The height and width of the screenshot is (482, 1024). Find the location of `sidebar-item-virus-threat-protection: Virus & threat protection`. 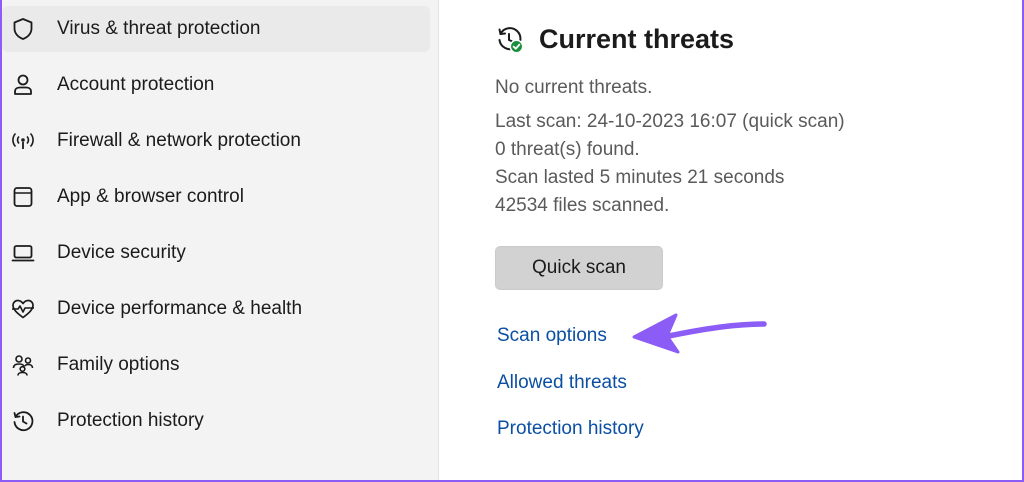

sidebar-item-virus-threat-protection: Virus & threat protection is located at coordinates (216, 29).